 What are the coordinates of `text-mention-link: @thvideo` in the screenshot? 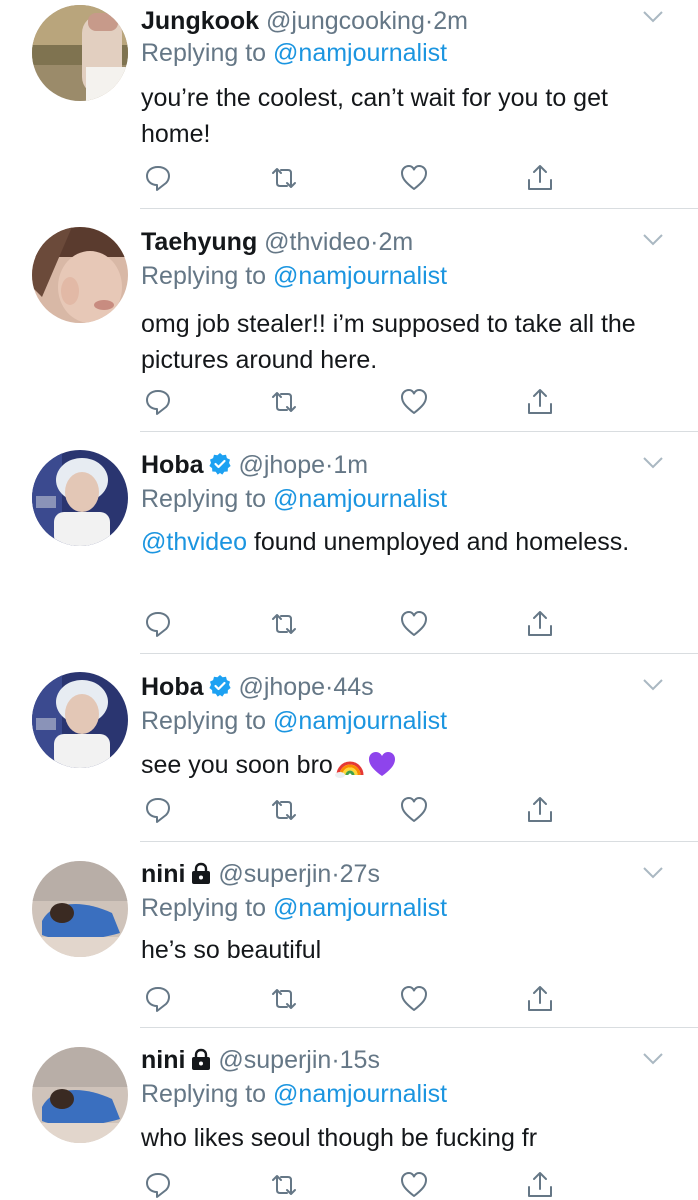 It's located at (194, 542).